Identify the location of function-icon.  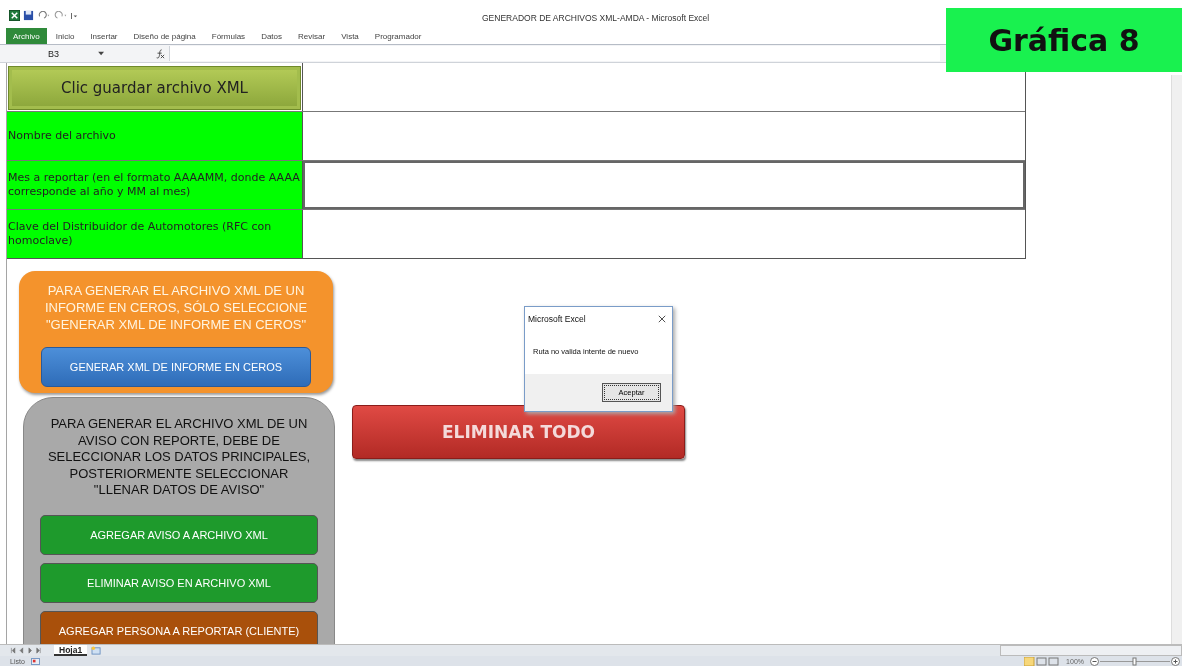
(160, 53).